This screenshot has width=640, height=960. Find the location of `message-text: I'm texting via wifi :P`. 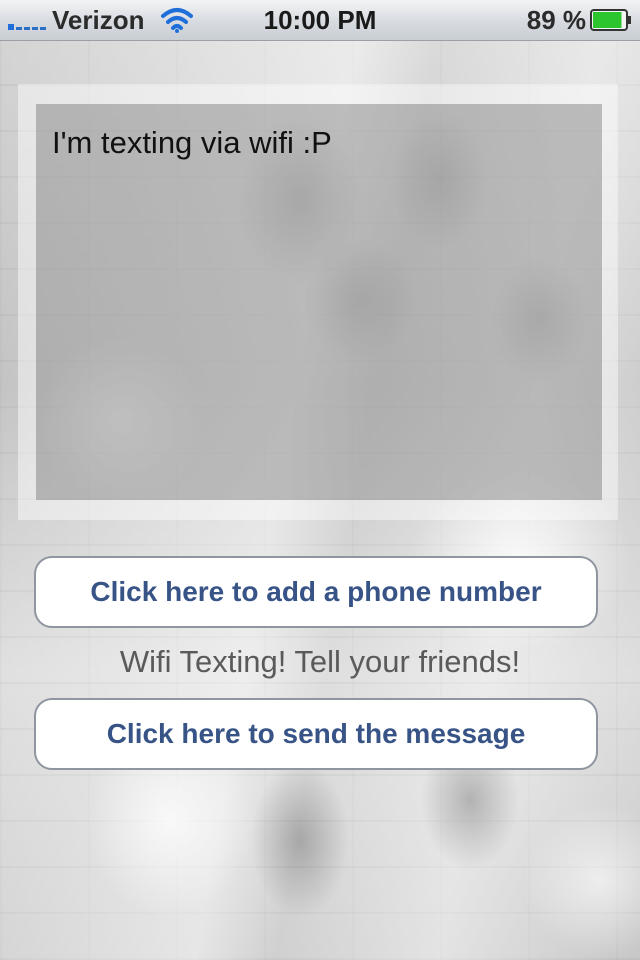

message-text: I'm texting via wifi :P is located at coordinates (192, 142).